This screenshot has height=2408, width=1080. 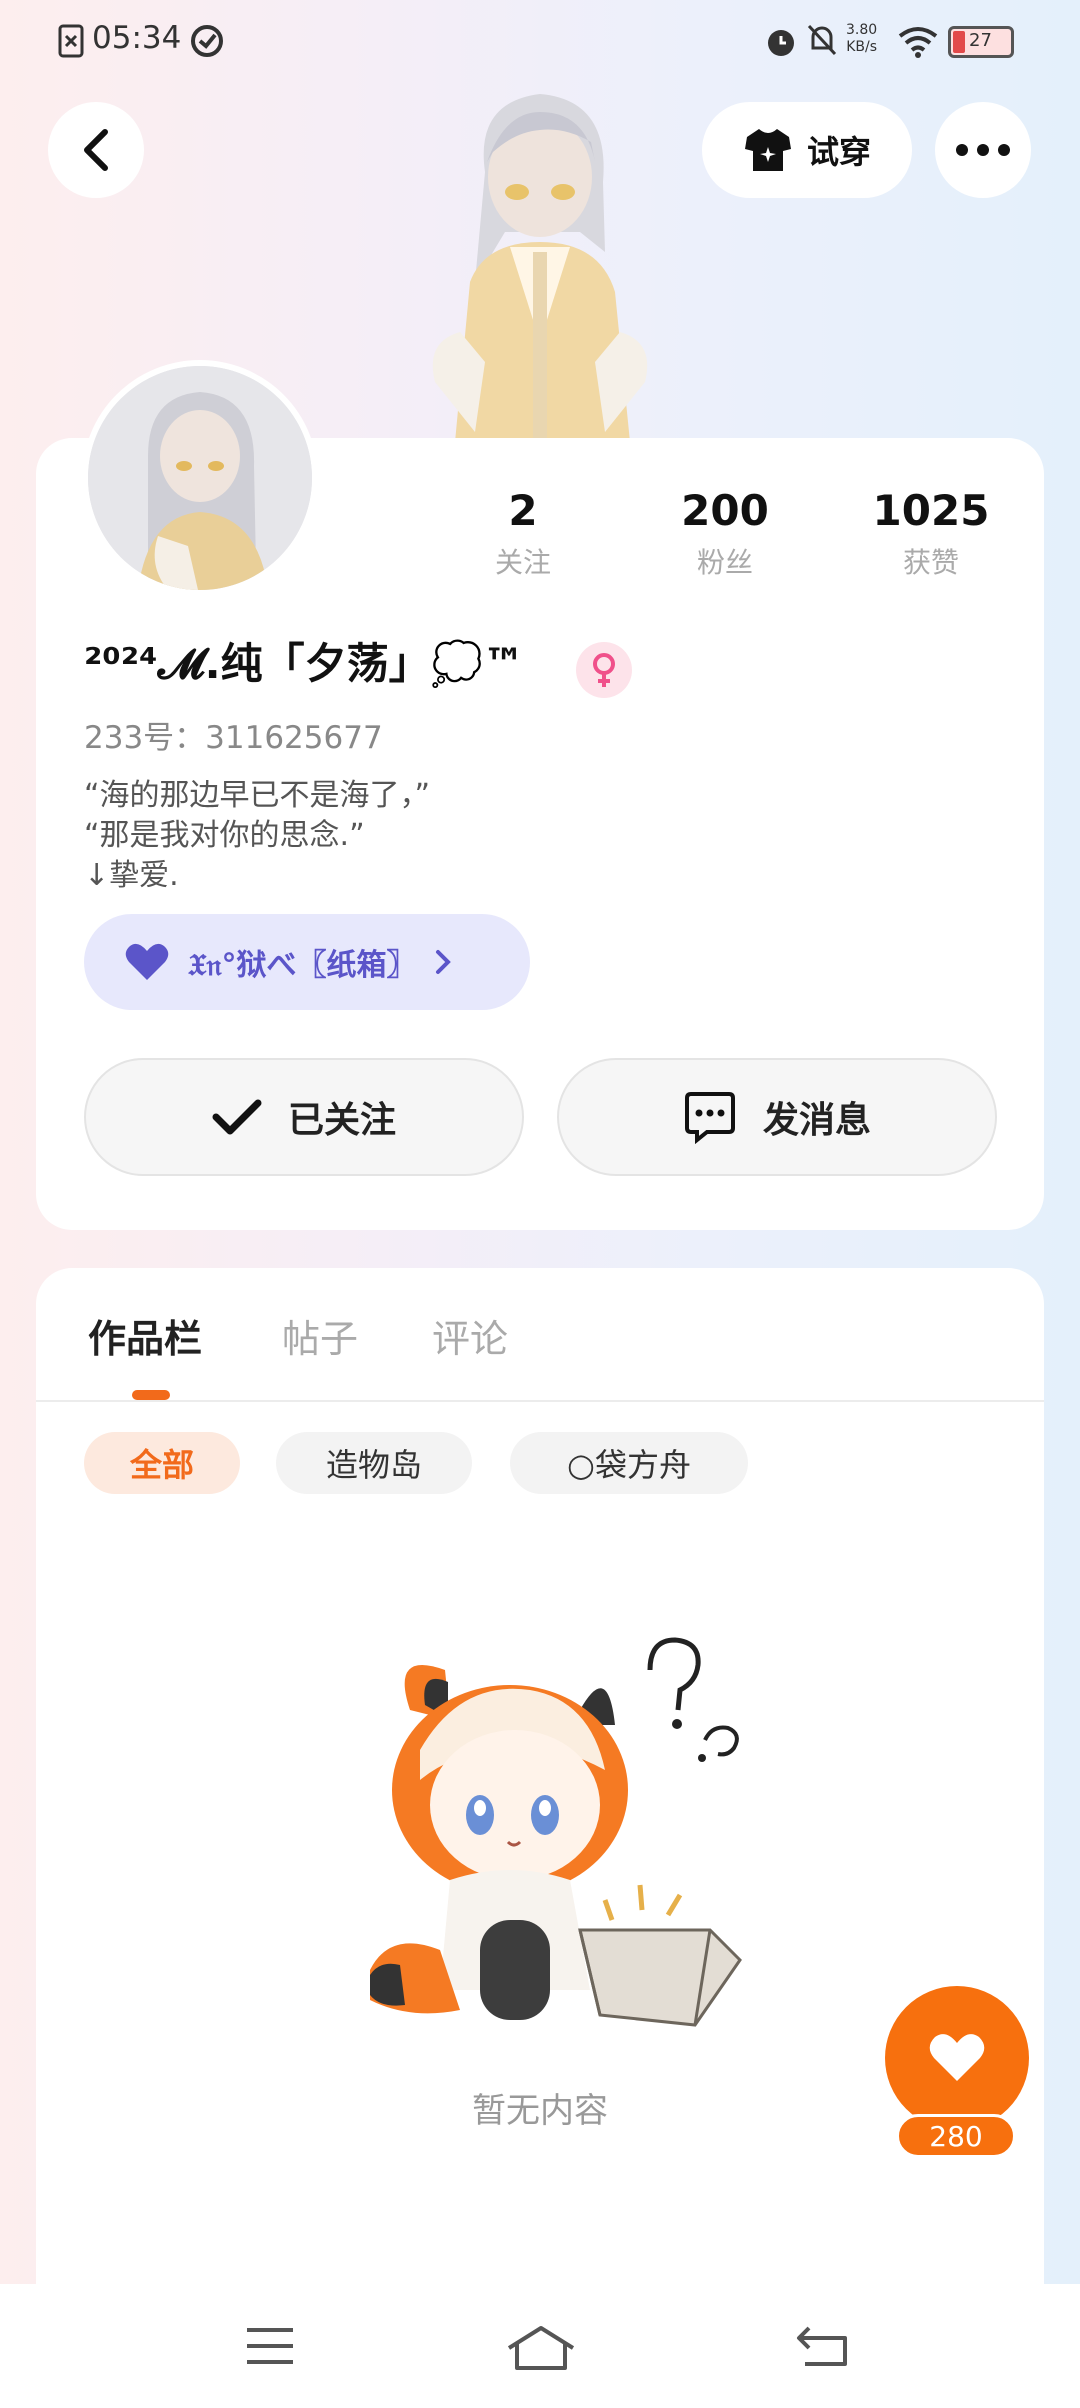 I want to click on more-dots-icon, so click(x=983, y=150).